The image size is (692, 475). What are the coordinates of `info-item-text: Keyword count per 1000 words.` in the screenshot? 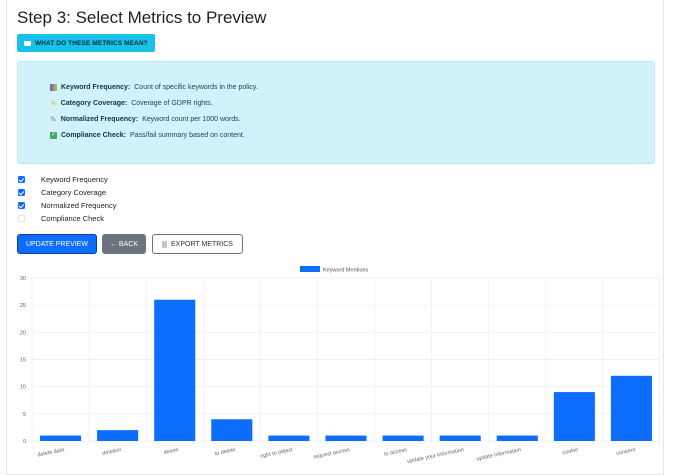 It's located at (191, 119).